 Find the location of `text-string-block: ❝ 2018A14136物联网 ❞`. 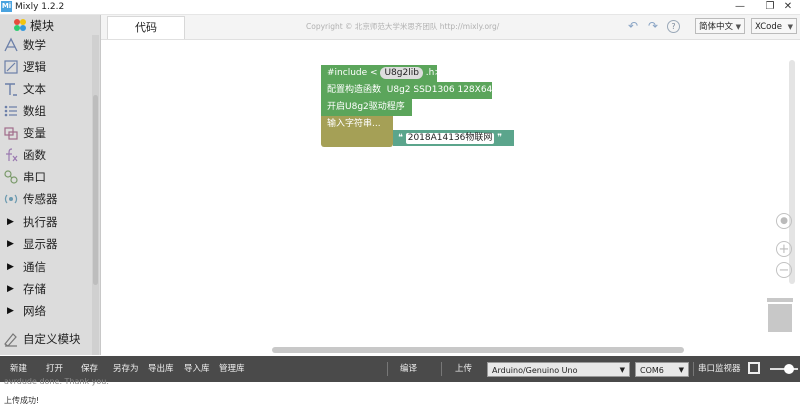

text-string-block: ❝ 2018A14136物联网 ❞ is located at coordinates (453, 138).